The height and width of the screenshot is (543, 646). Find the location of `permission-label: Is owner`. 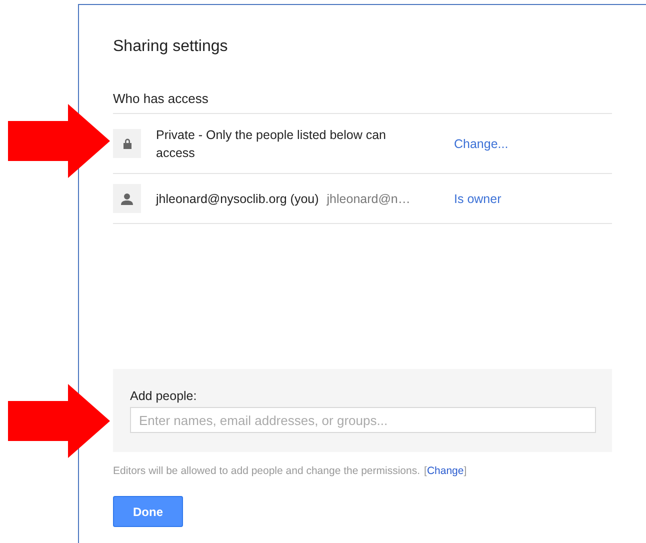

permission-label: Is owner is located at coordinates (478, 199).